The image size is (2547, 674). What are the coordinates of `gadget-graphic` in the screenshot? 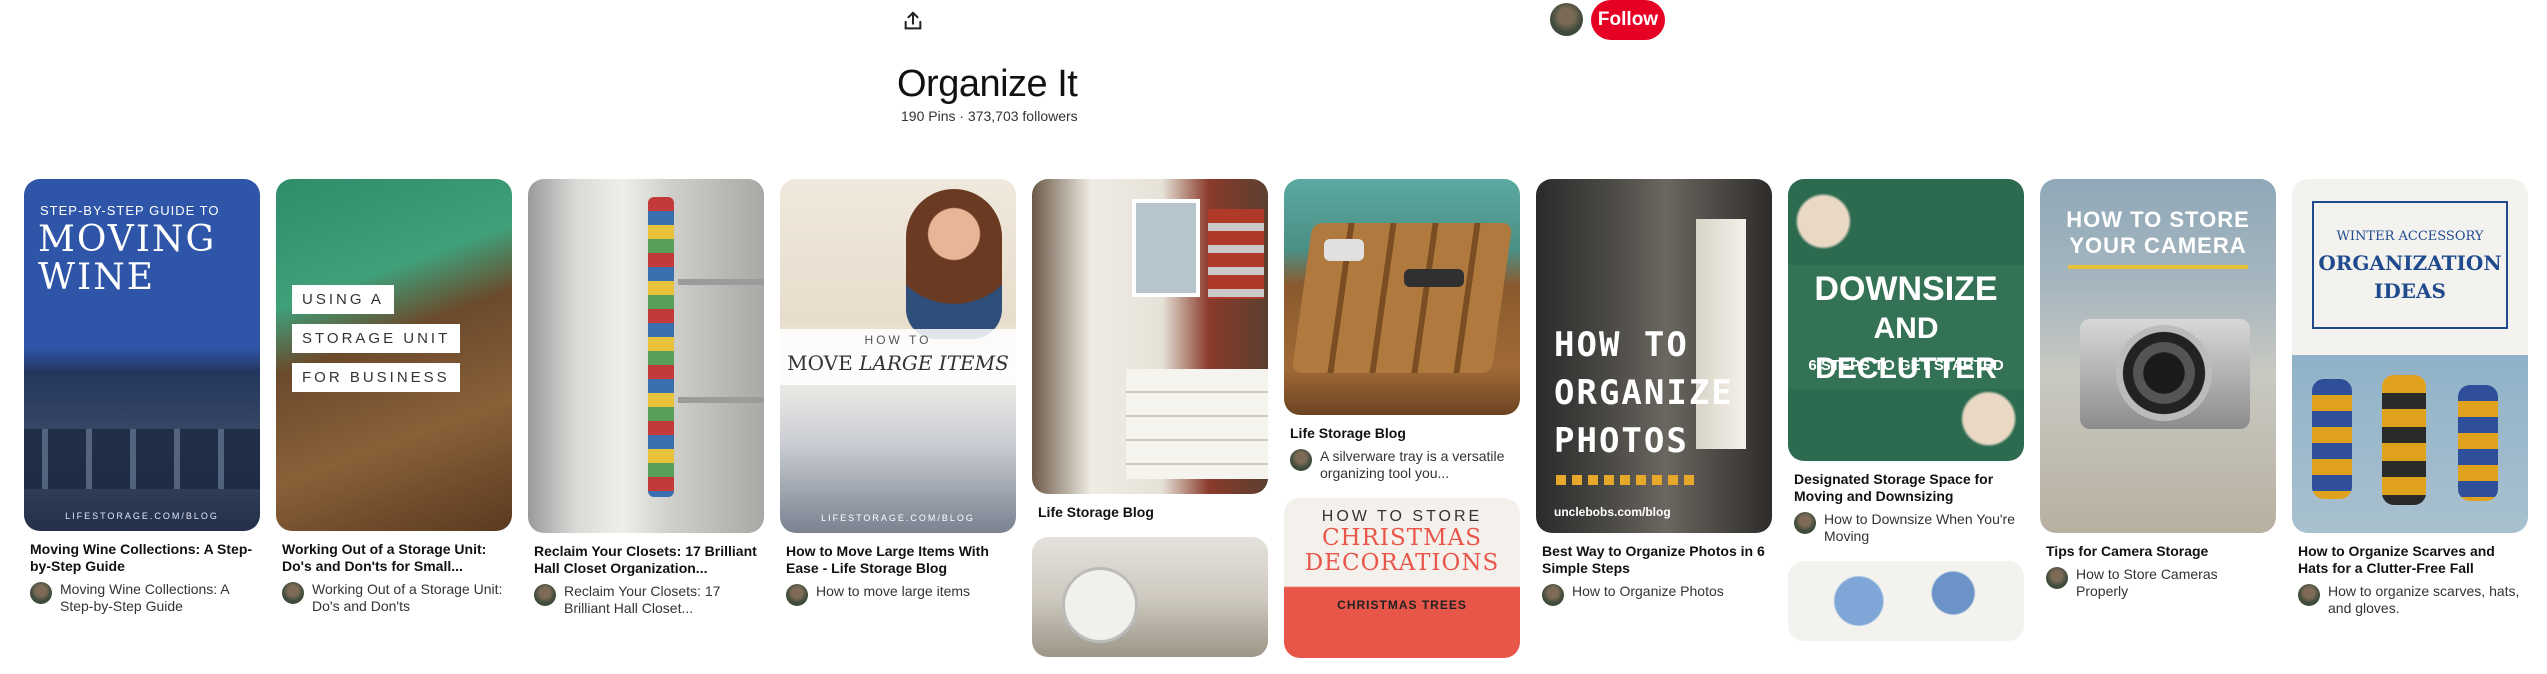 It's located at (1344, 250).